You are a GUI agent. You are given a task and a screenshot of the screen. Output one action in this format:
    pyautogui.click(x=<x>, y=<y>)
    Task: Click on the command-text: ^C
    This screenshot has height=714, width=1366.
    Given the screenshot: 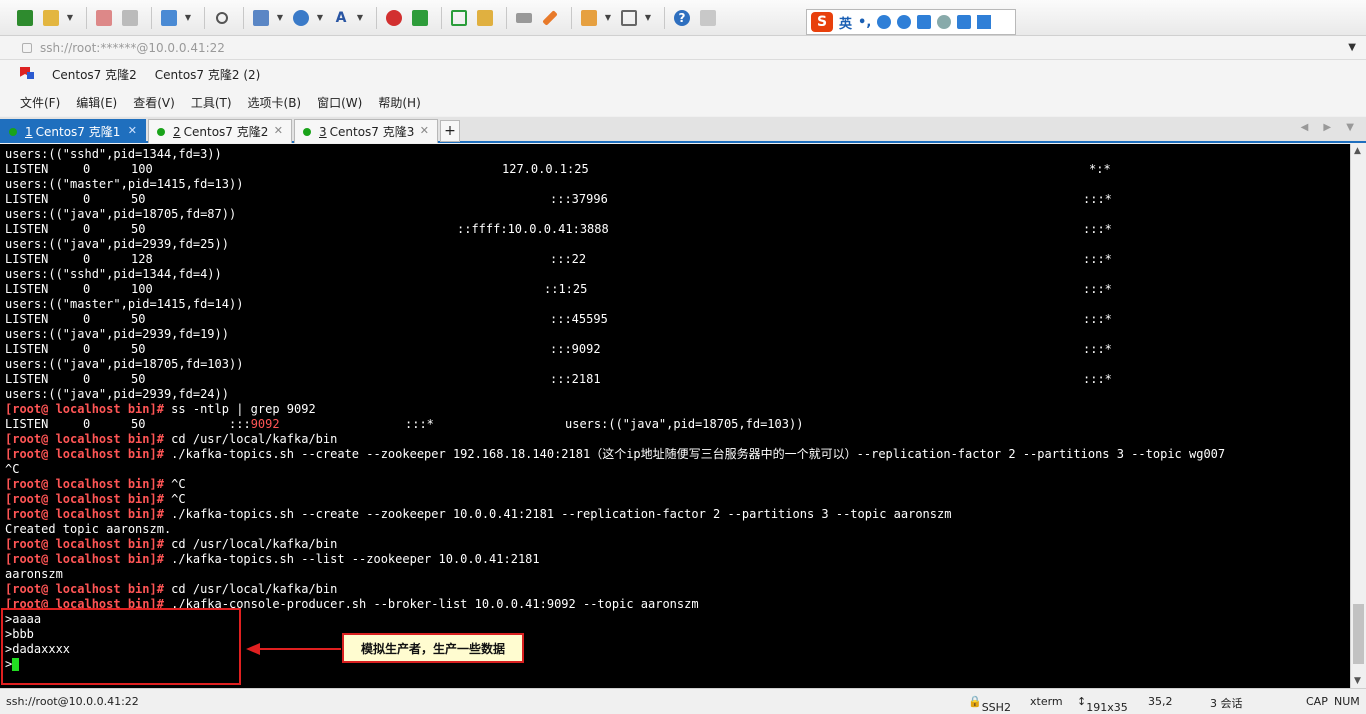 What is the action you would take?
    pyautogui.click(x=174, y=499)
    